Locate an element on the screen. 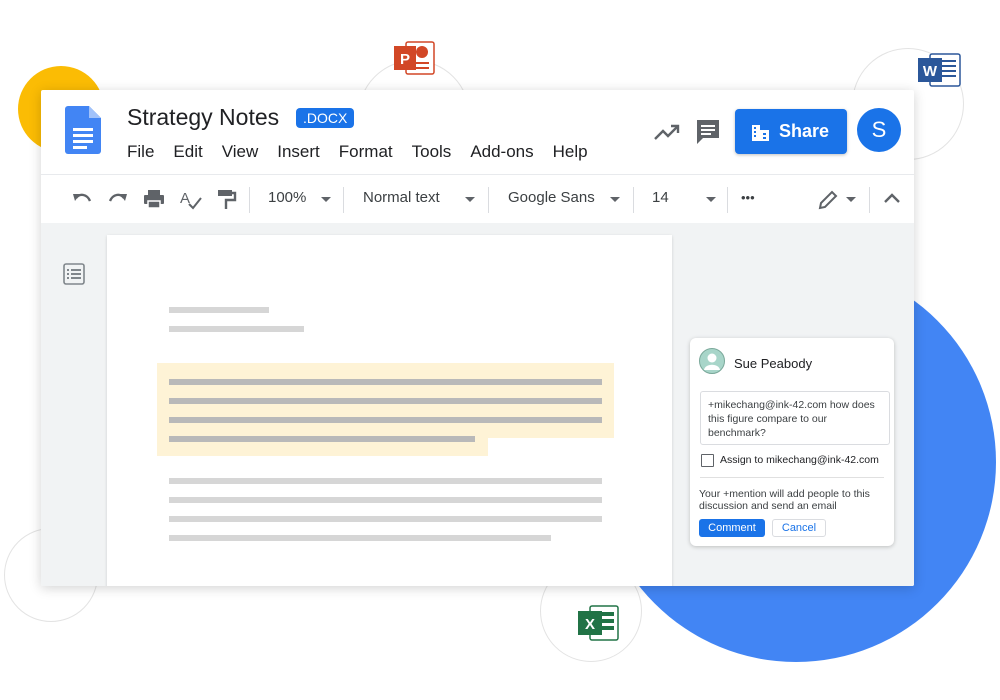 This screenshot has width=1000, height=700. excel-icon: X is located at coordinates (598, 623).